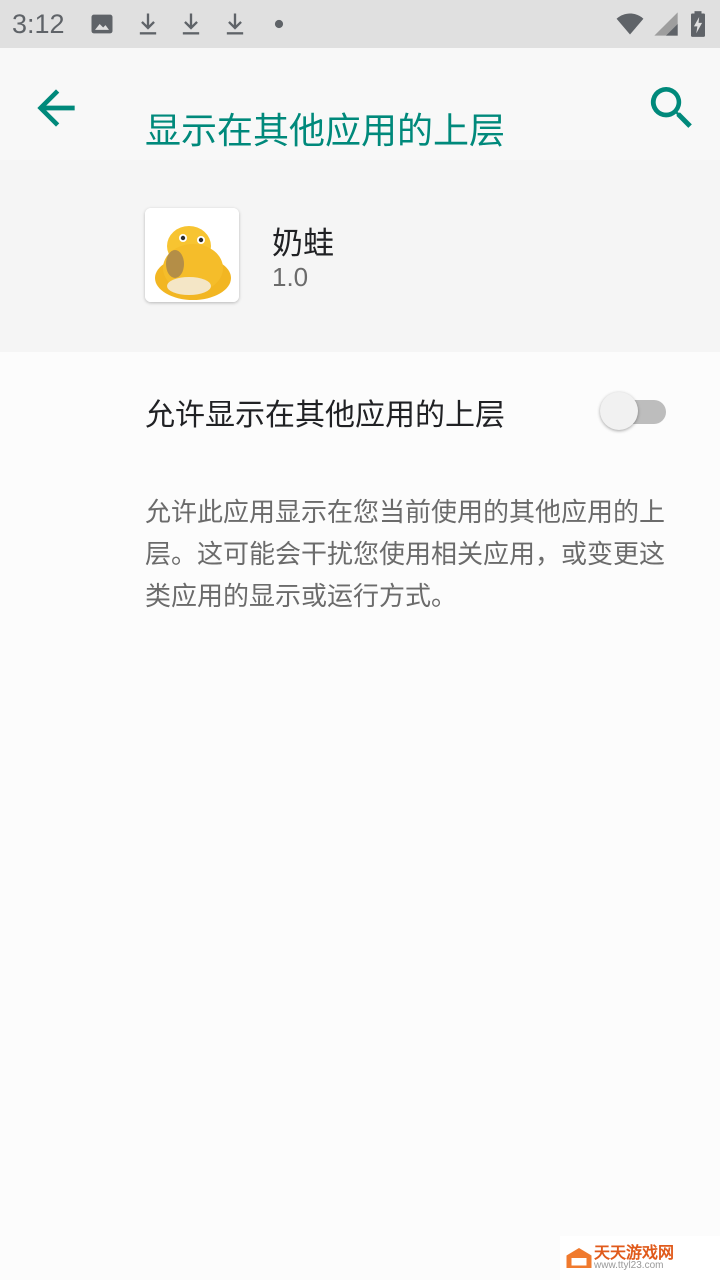 This screenshot has width=720, height=1280. What do you see at coordinates (290, 277) in the screenshot?
I see `app-version: 1.0` at bounding box center [290, 277].